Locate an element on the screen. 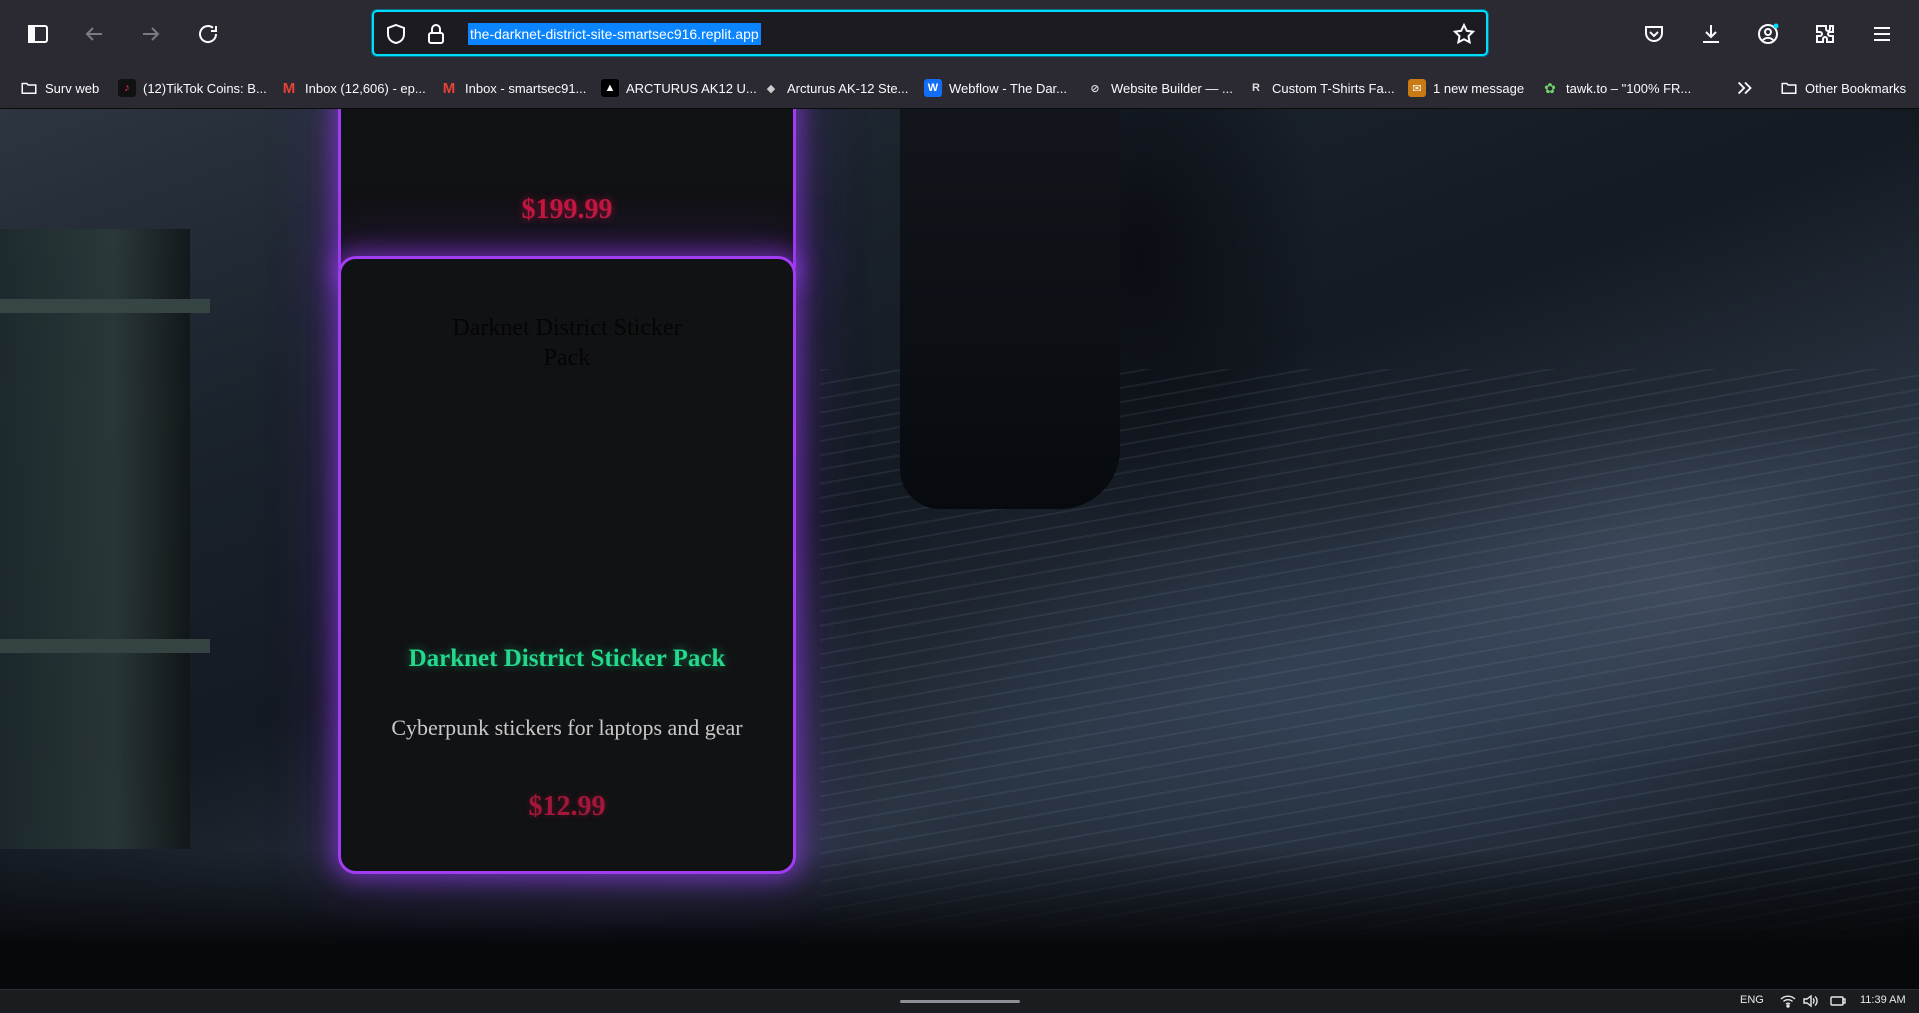 The width and height of the screenshot is (1919, 1013). language-indicator: ENG is located at coordinates (1752, 1000).